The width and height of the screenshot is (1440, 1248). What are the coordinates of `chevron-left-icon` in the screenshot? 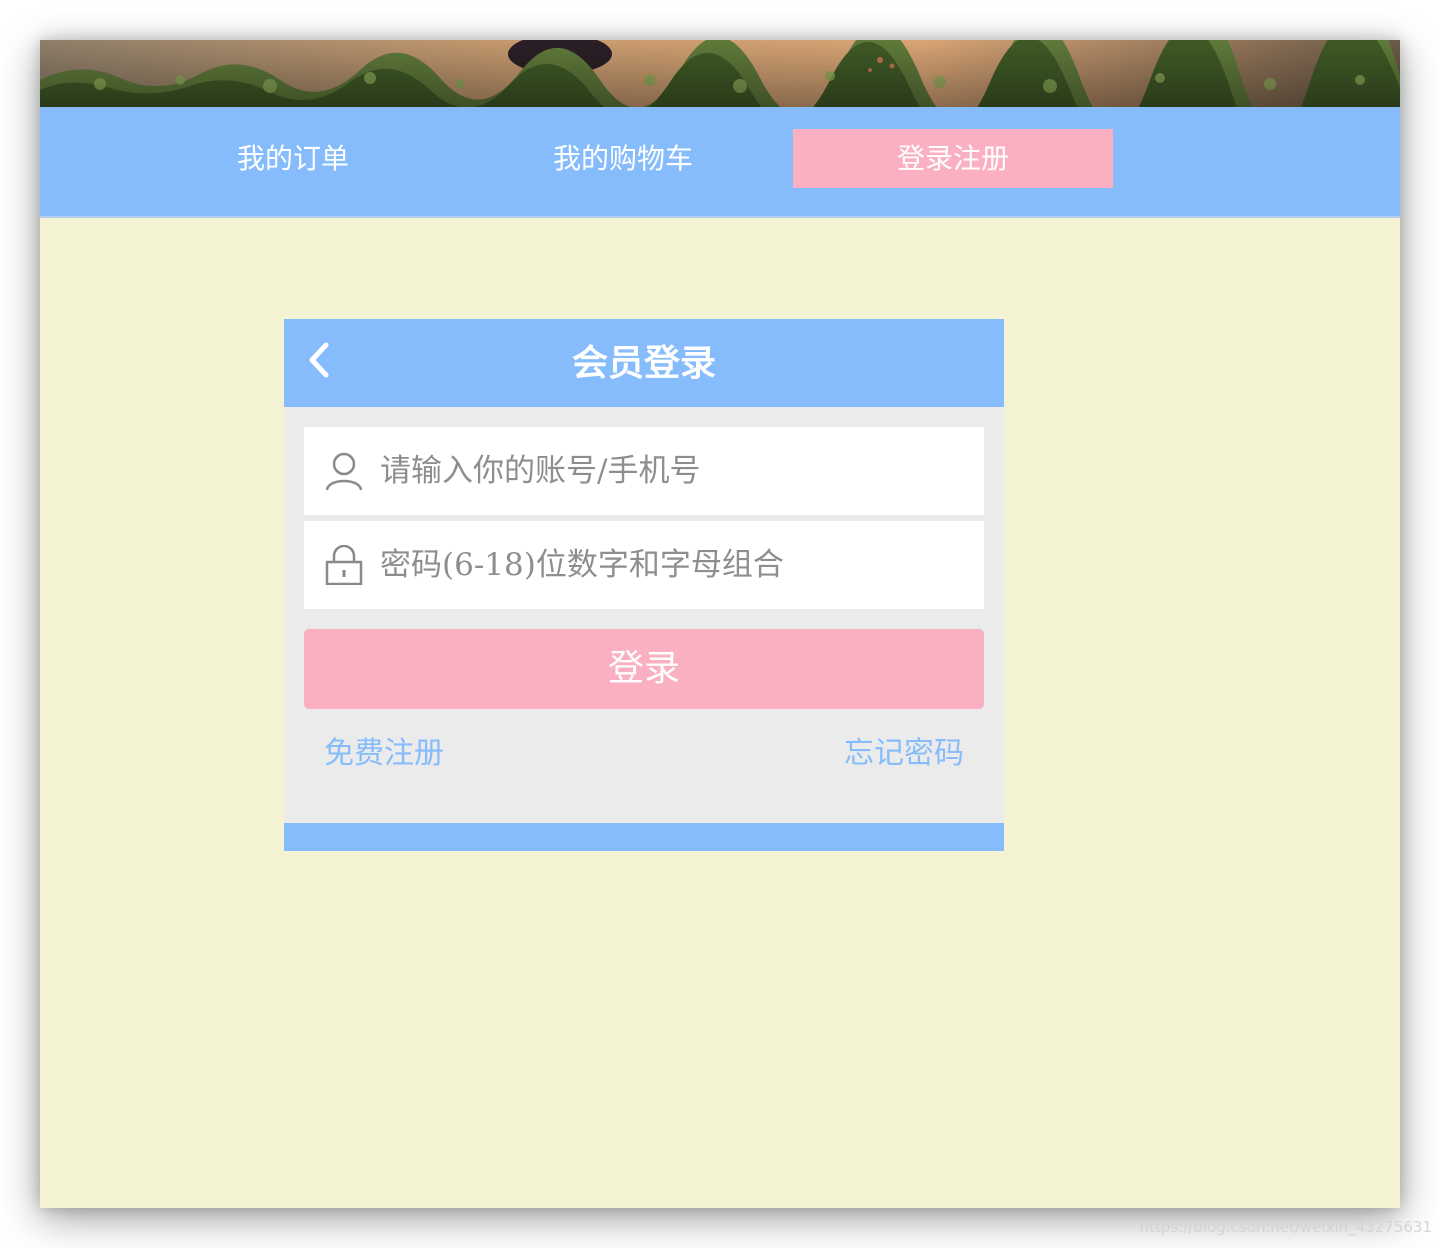 It's located at (319, 360).